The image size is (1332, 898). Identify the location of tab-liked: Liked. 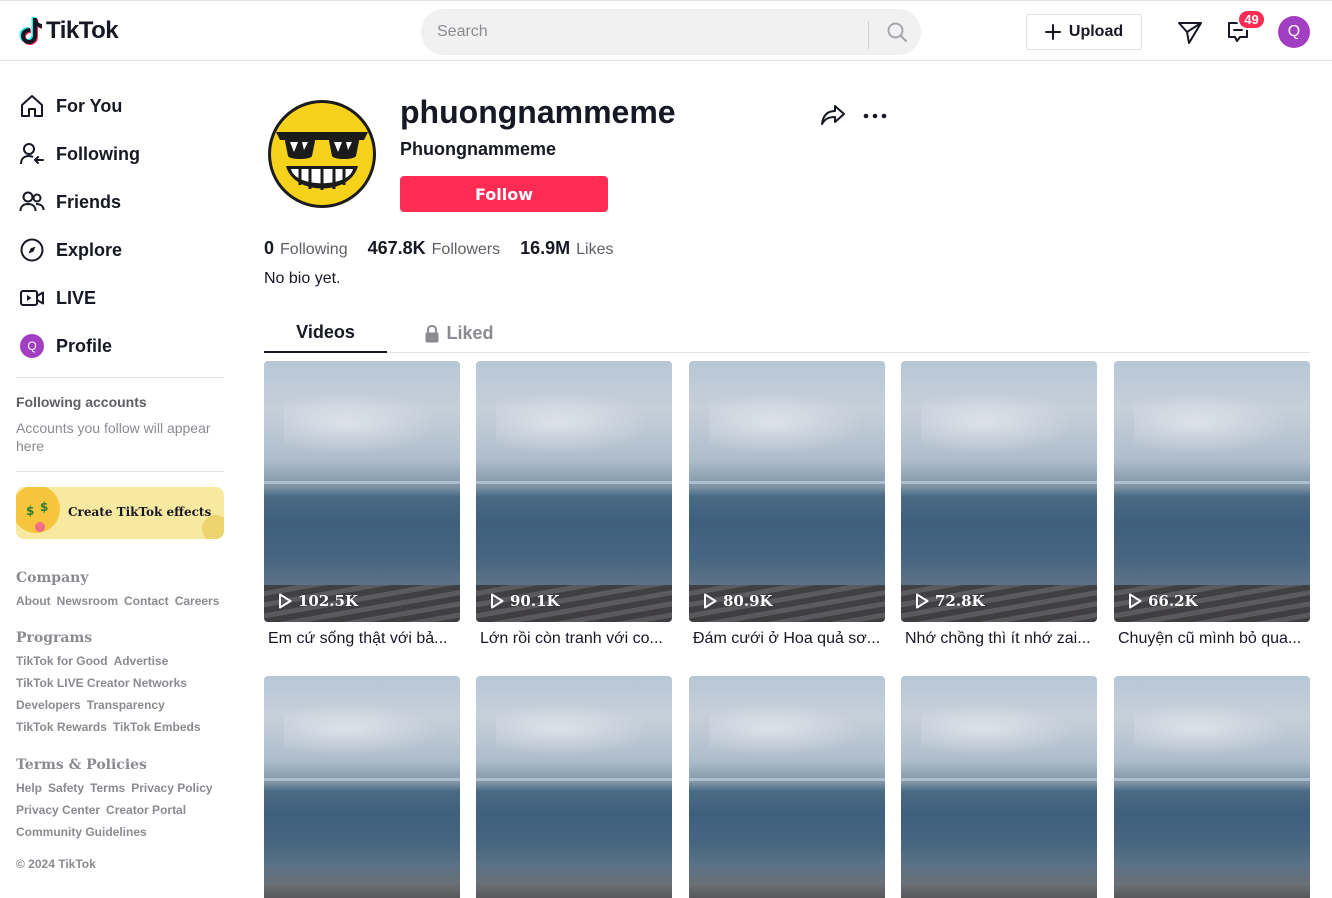
(459, 333).